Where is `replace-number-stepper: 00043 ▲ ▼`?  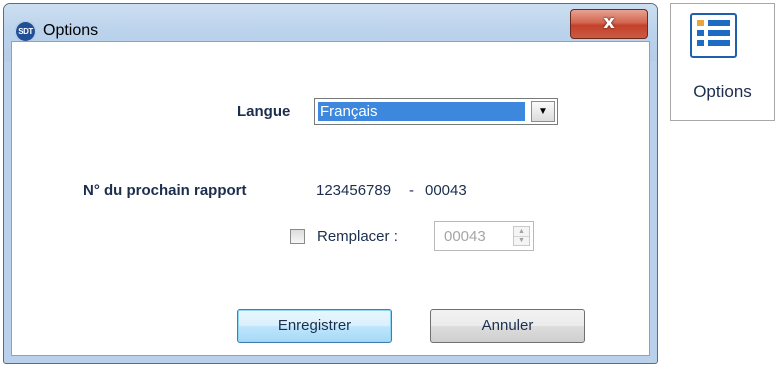 replace-number-stepper: 00043 ▲ ▼ is located at coordinates (484, 236).